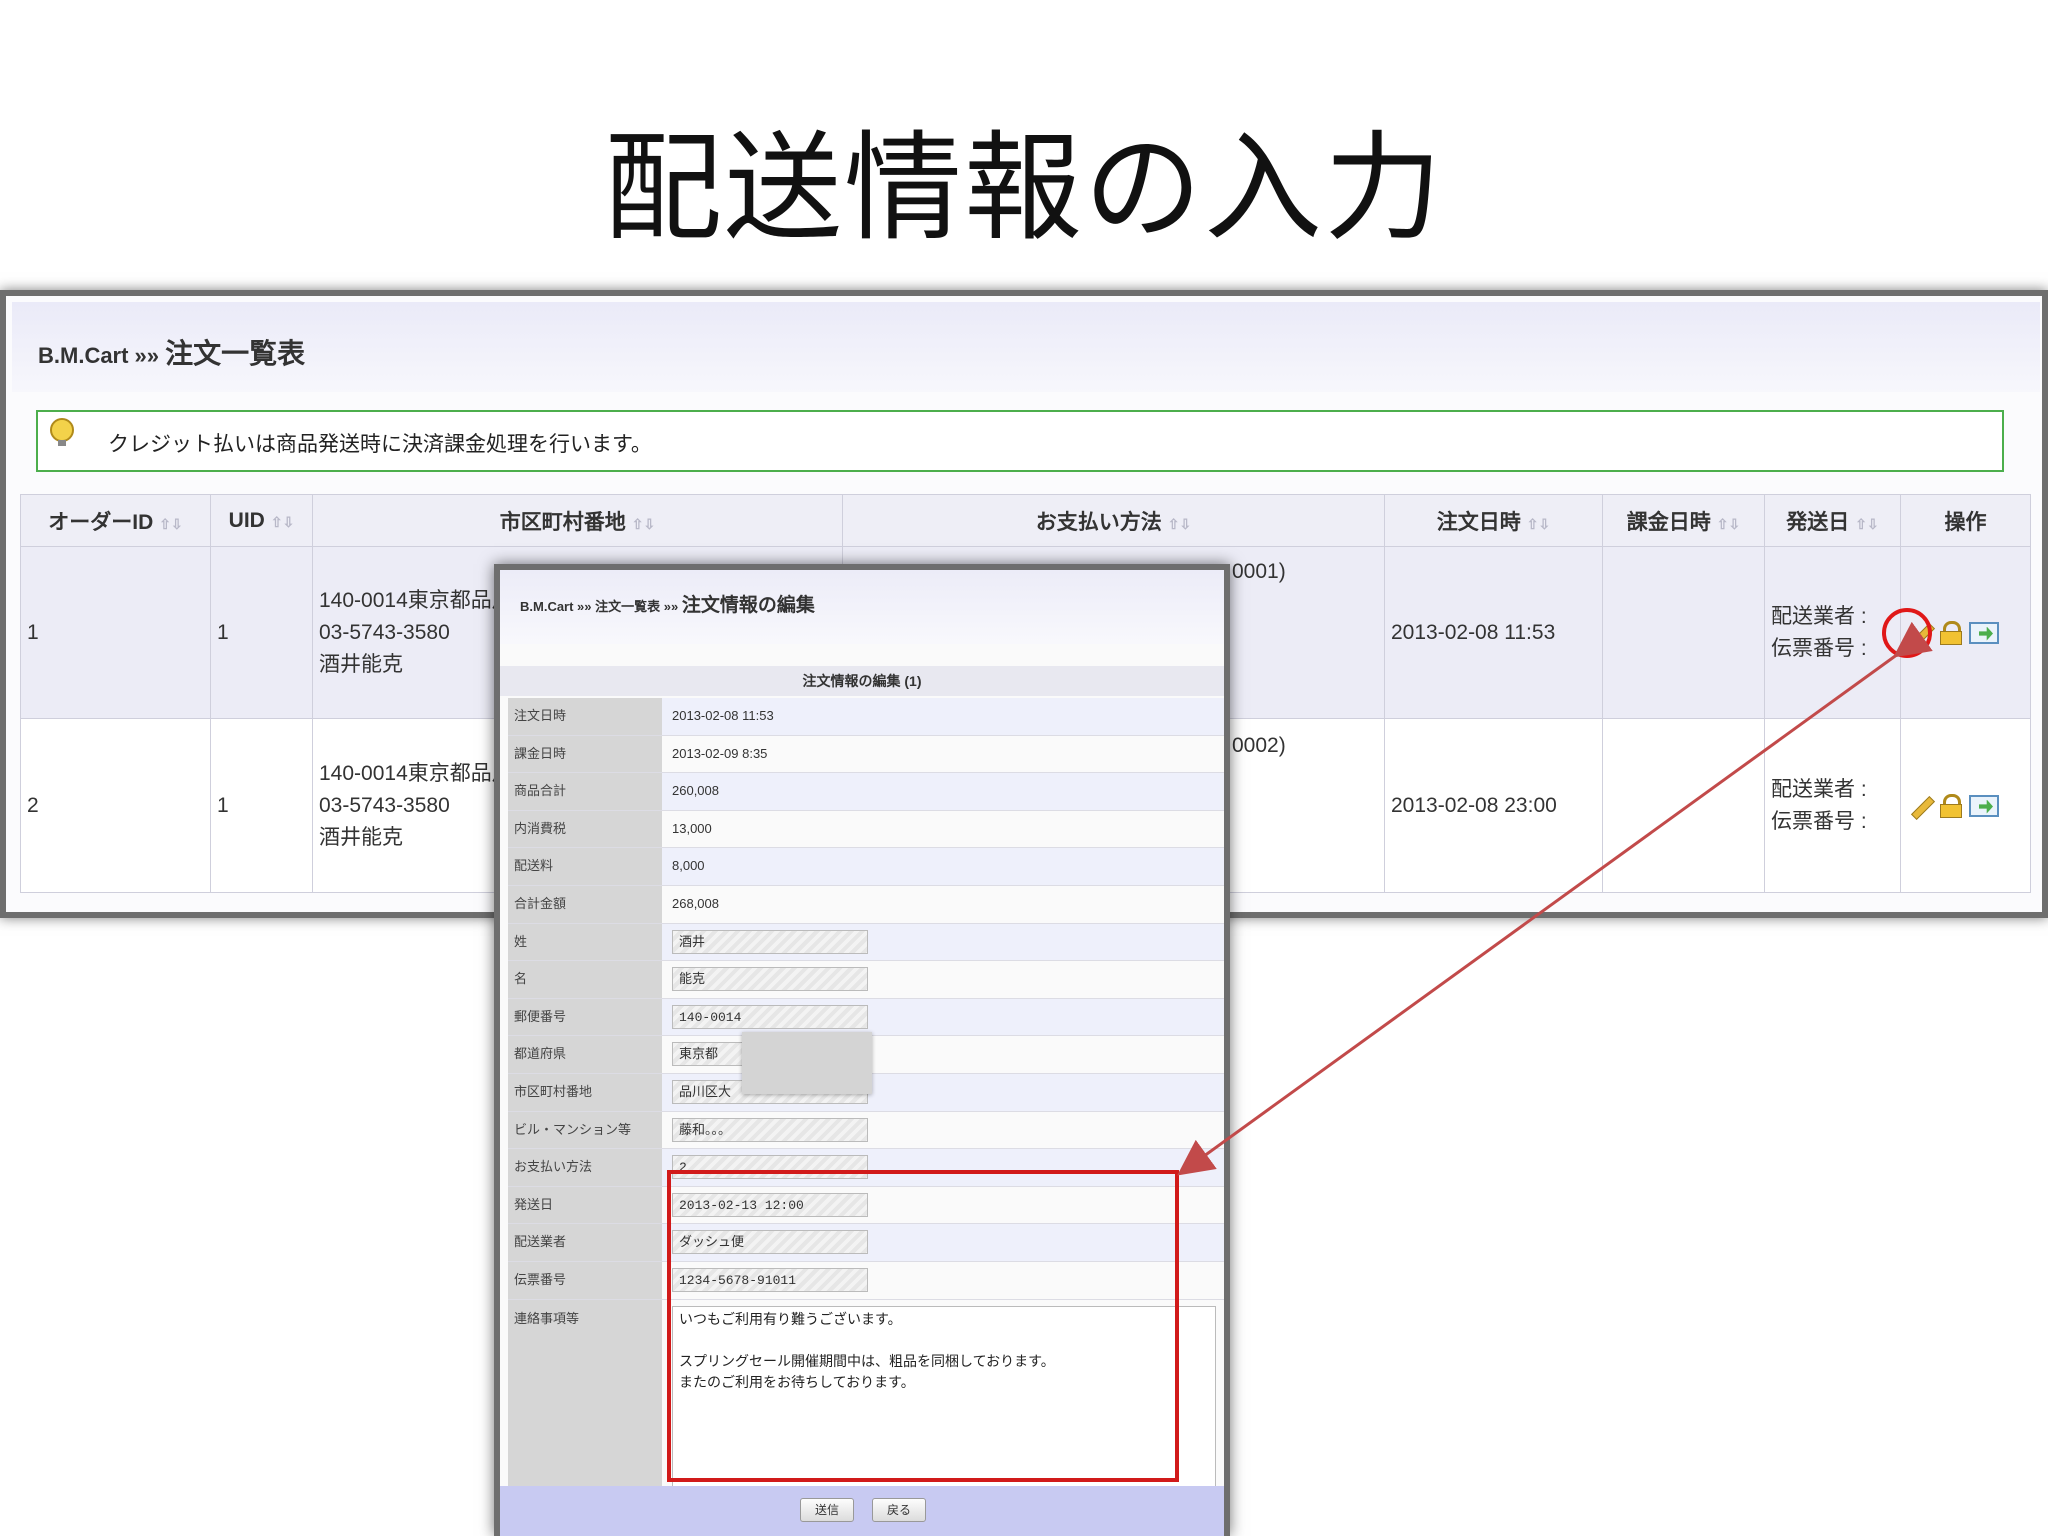 Image resolution: width=2048 pixels, height=1536 pixels. I want to click on arrow-line, so click(1555, 898).